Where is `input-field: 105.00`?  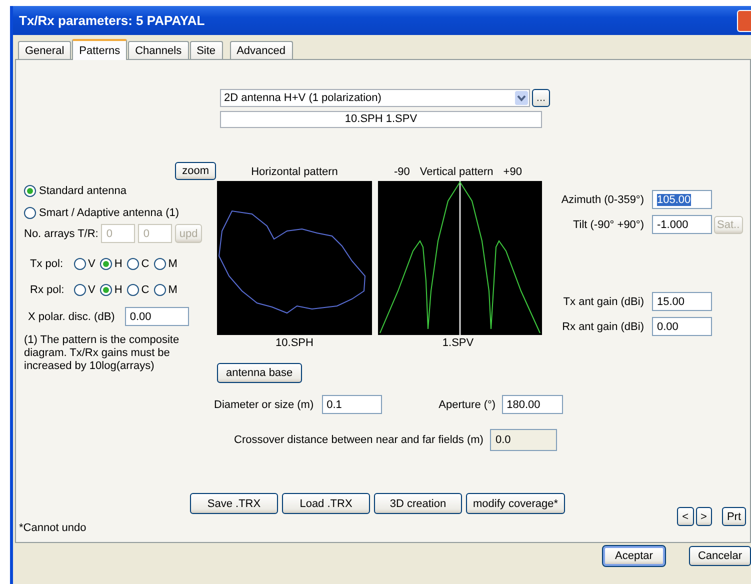
input-field: 105.00 is located at coordinates (682, 199).